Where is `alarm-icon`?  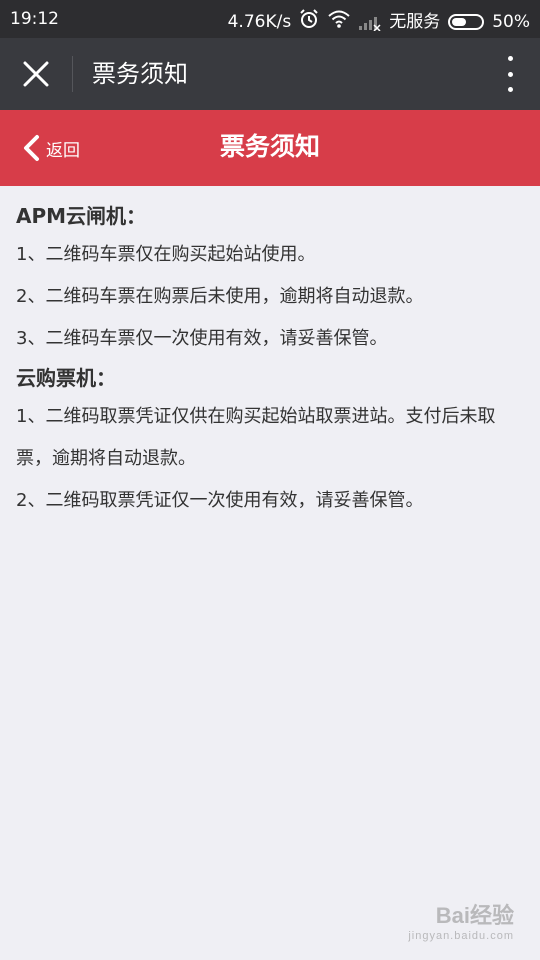
alarm-icon is located at coordinates (309, 21).